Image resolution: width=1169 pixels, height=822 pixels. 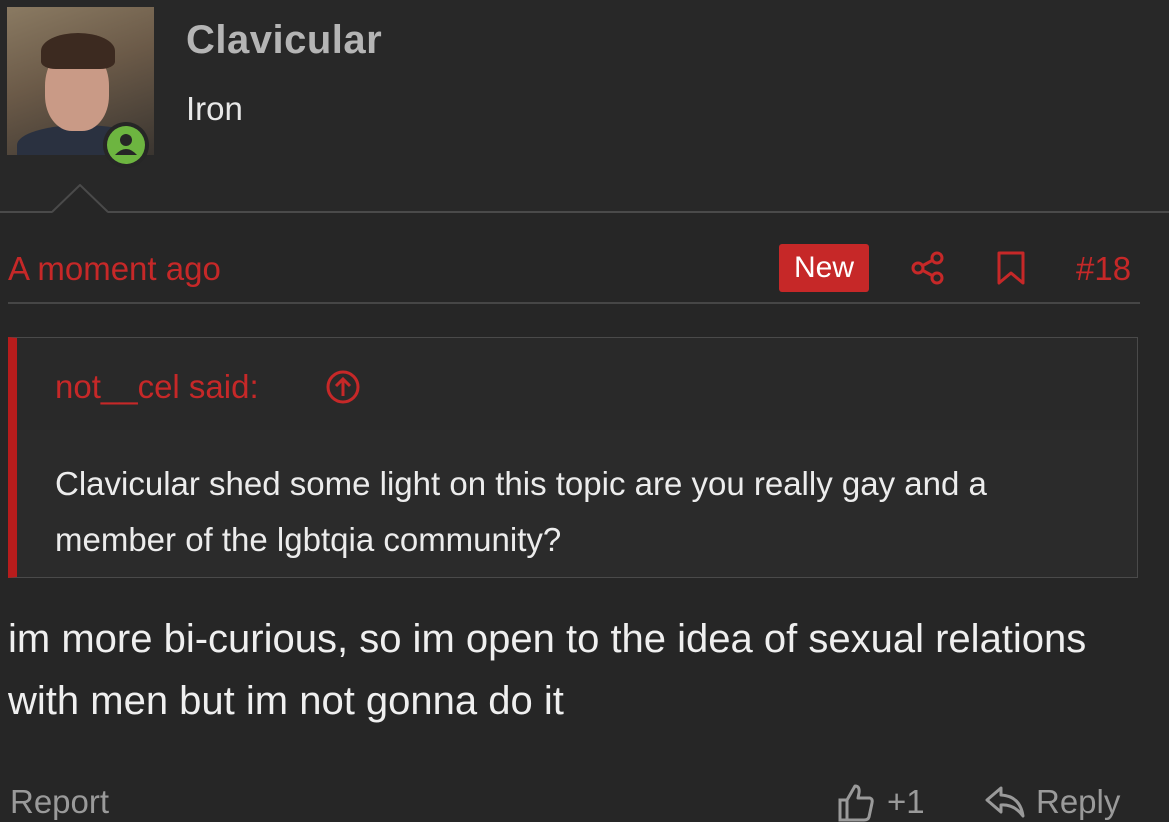 I want to click on user-rank: Iron, so click(x=214, y=108).